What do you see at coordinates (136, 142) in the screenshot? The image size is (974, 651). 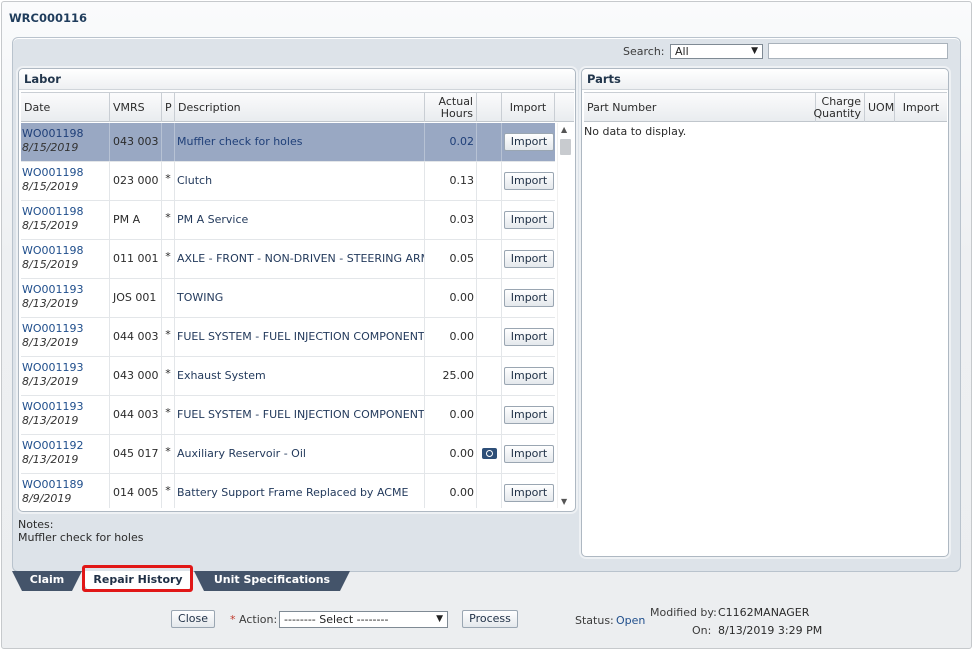 I see `row-vmrs: 043 003` at bounding box center [136, 142].